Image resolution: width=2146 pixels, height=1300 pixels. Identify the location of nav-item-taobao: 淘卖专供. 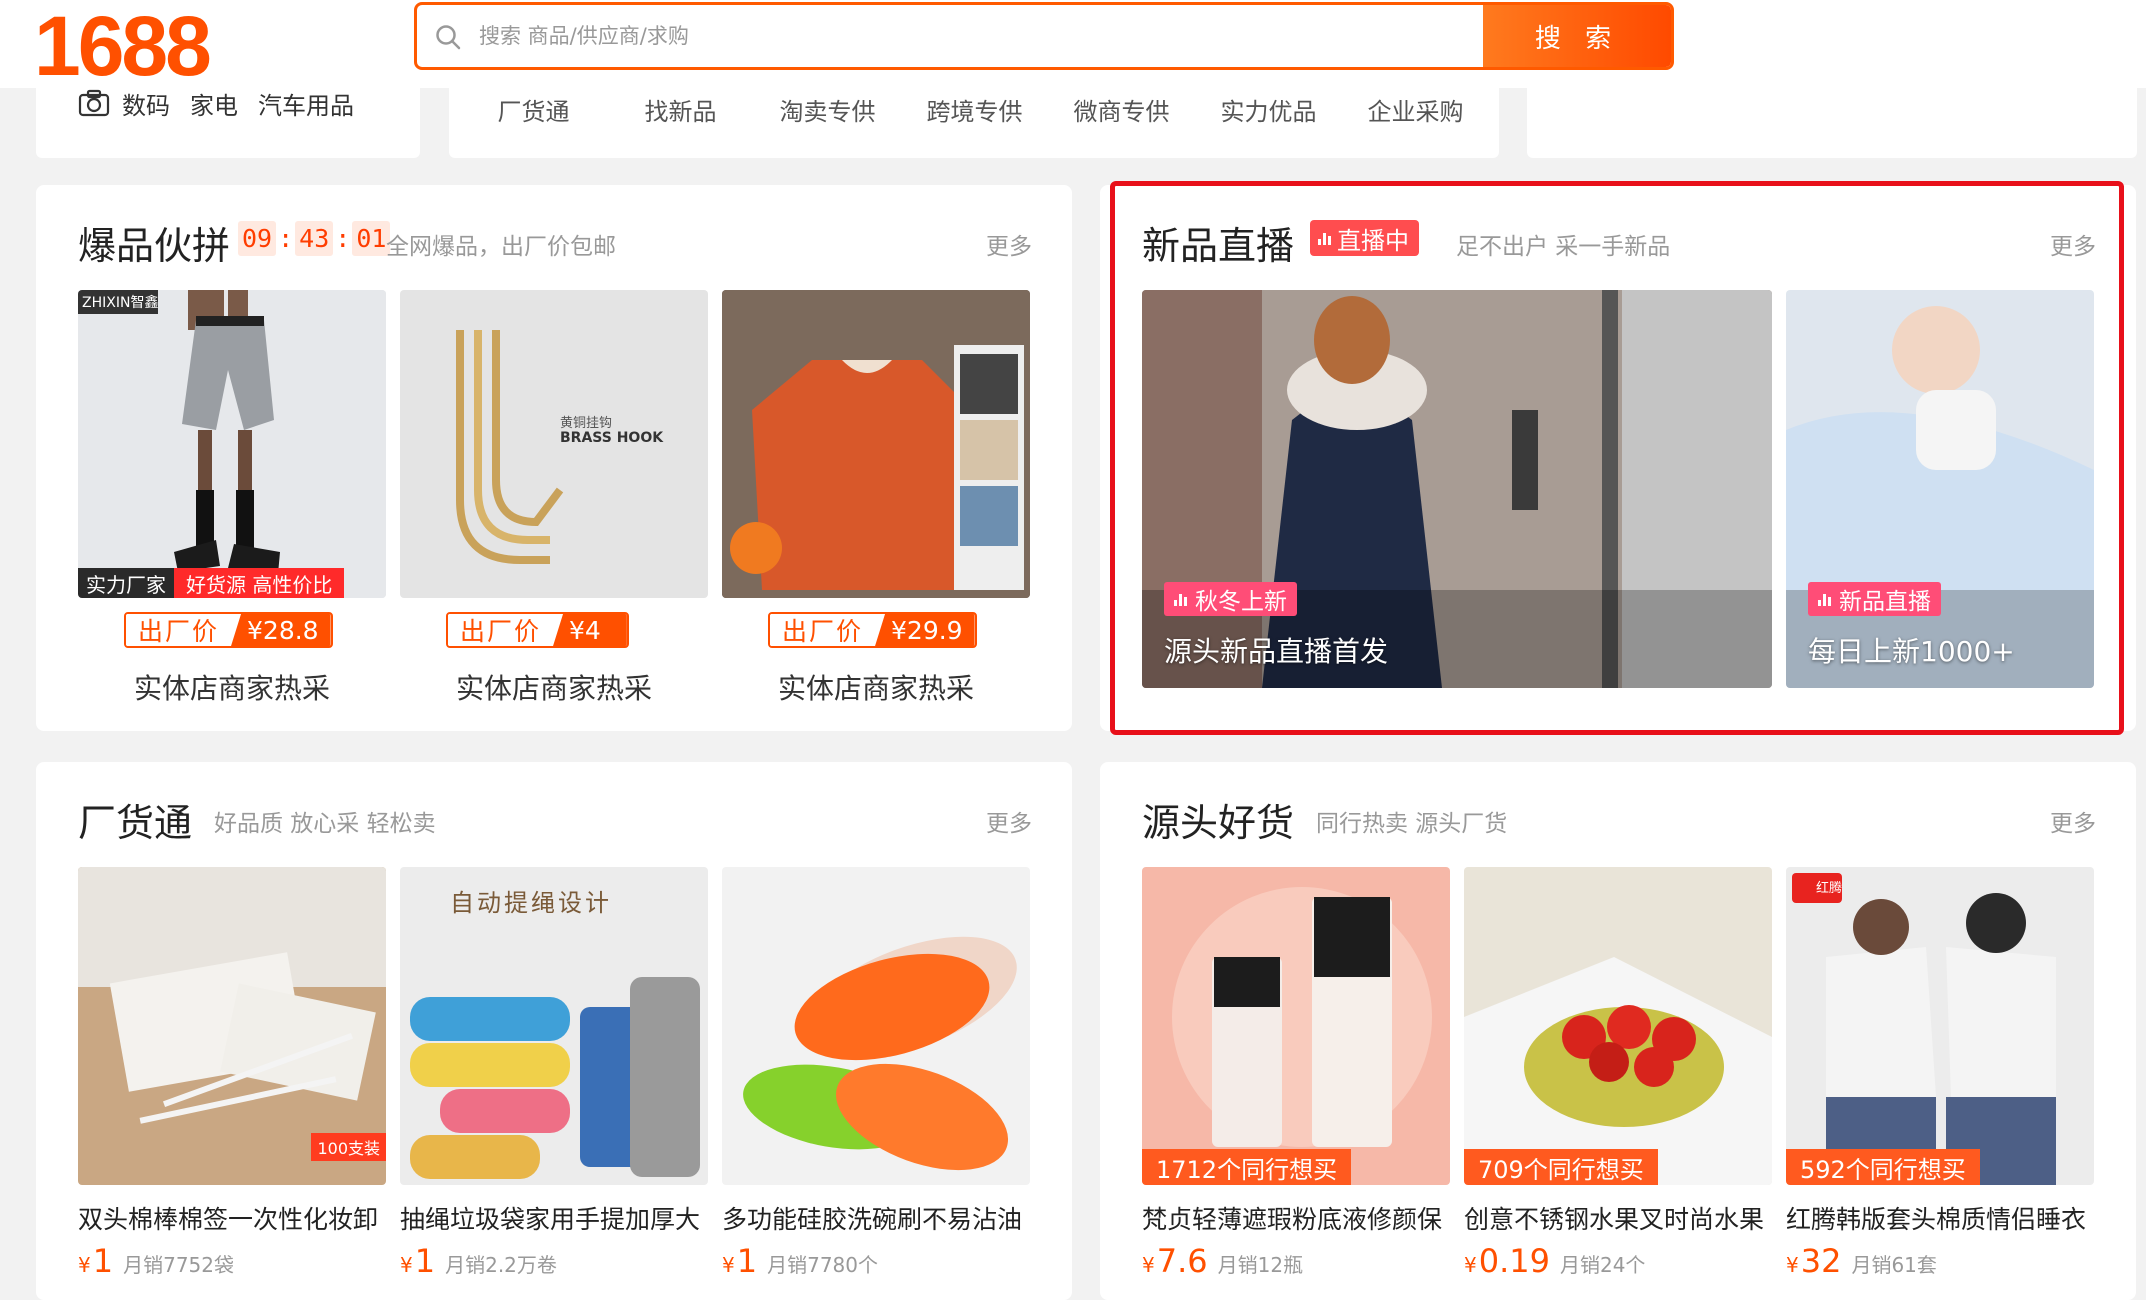
(827, 109).